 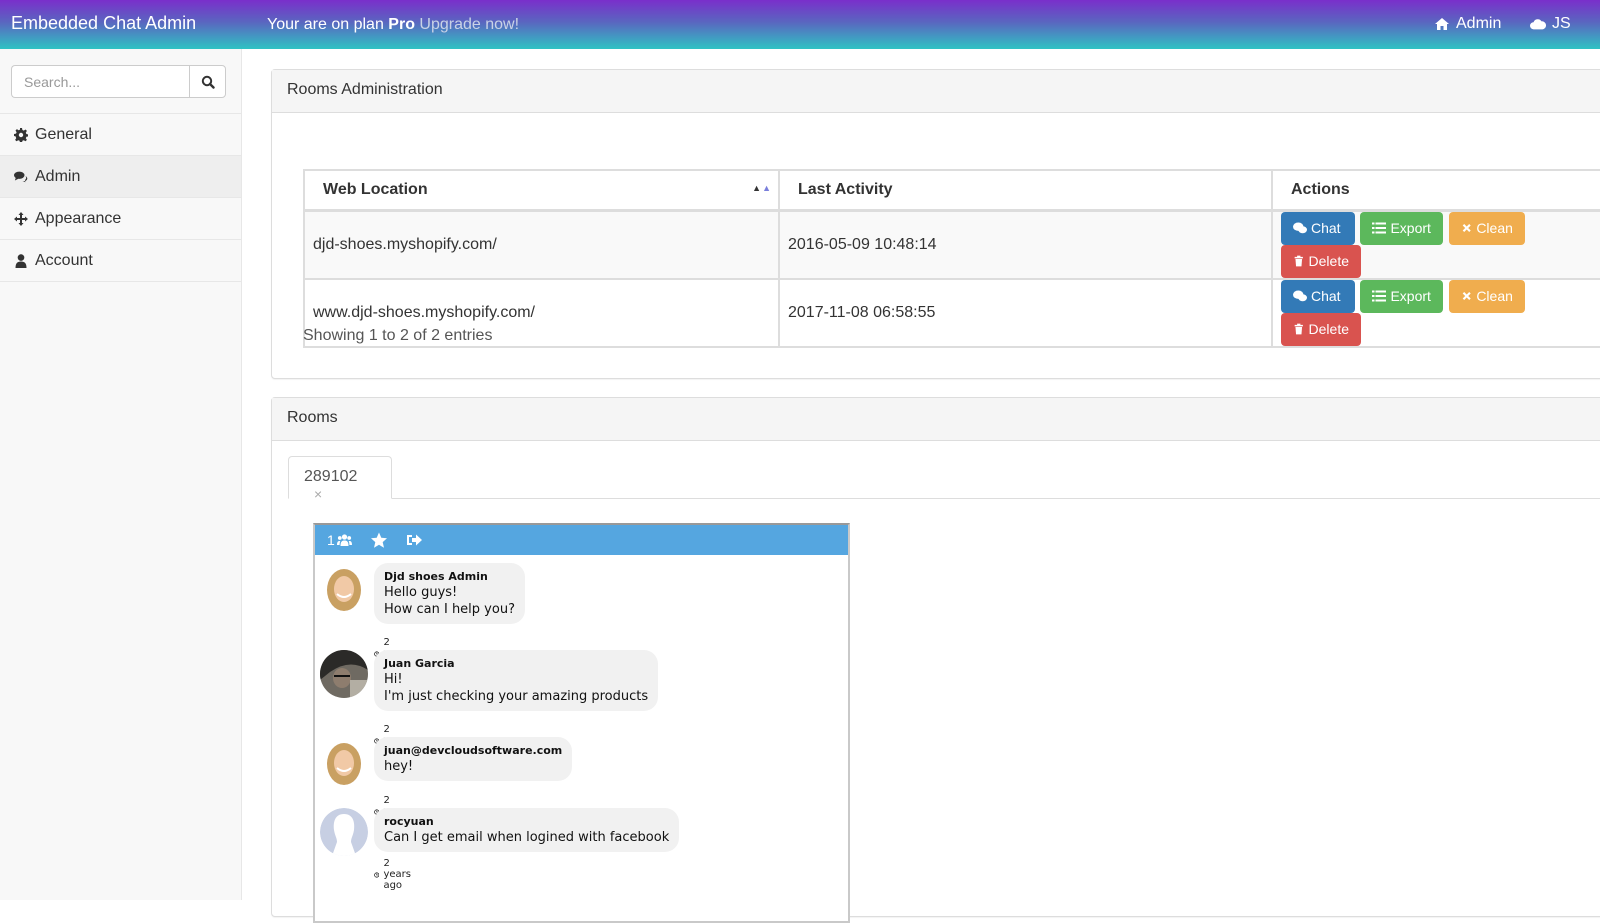 I want to click on column-header-actions: Actions, so click(x=1435, y=190).